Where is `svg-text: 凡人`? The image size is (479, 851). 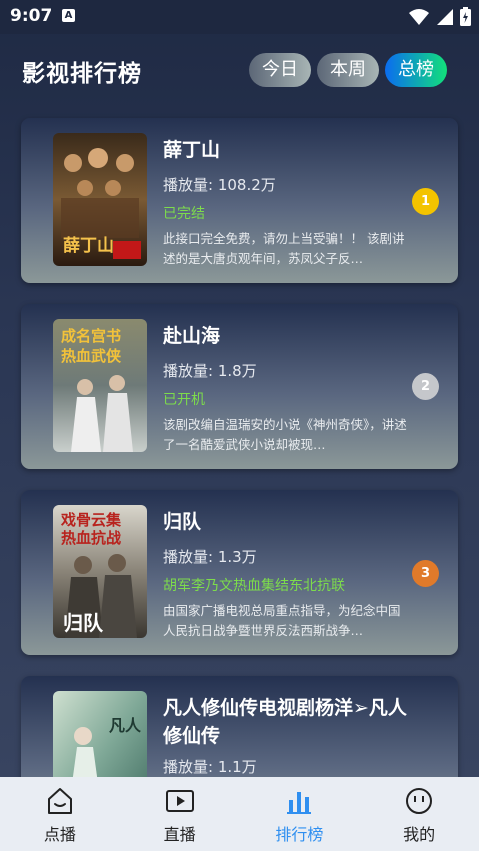 svg-text: 凡人 is located at coordinates (125, 725).